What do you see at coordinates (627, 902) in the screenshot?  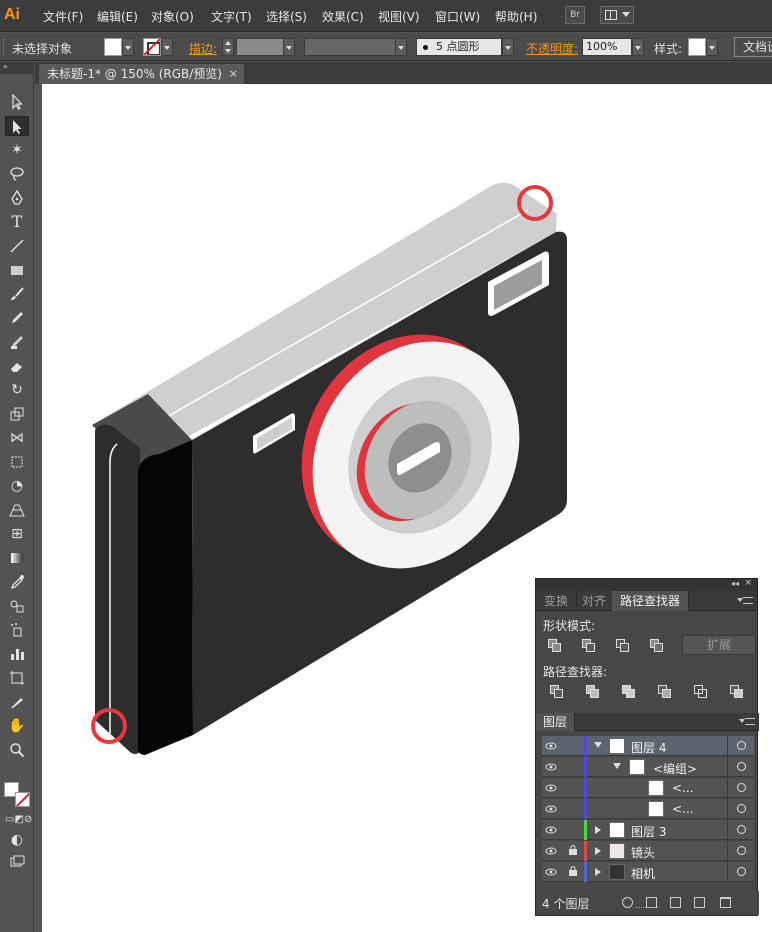 I see `locate-object-icon` at bounding box center [627, 902].